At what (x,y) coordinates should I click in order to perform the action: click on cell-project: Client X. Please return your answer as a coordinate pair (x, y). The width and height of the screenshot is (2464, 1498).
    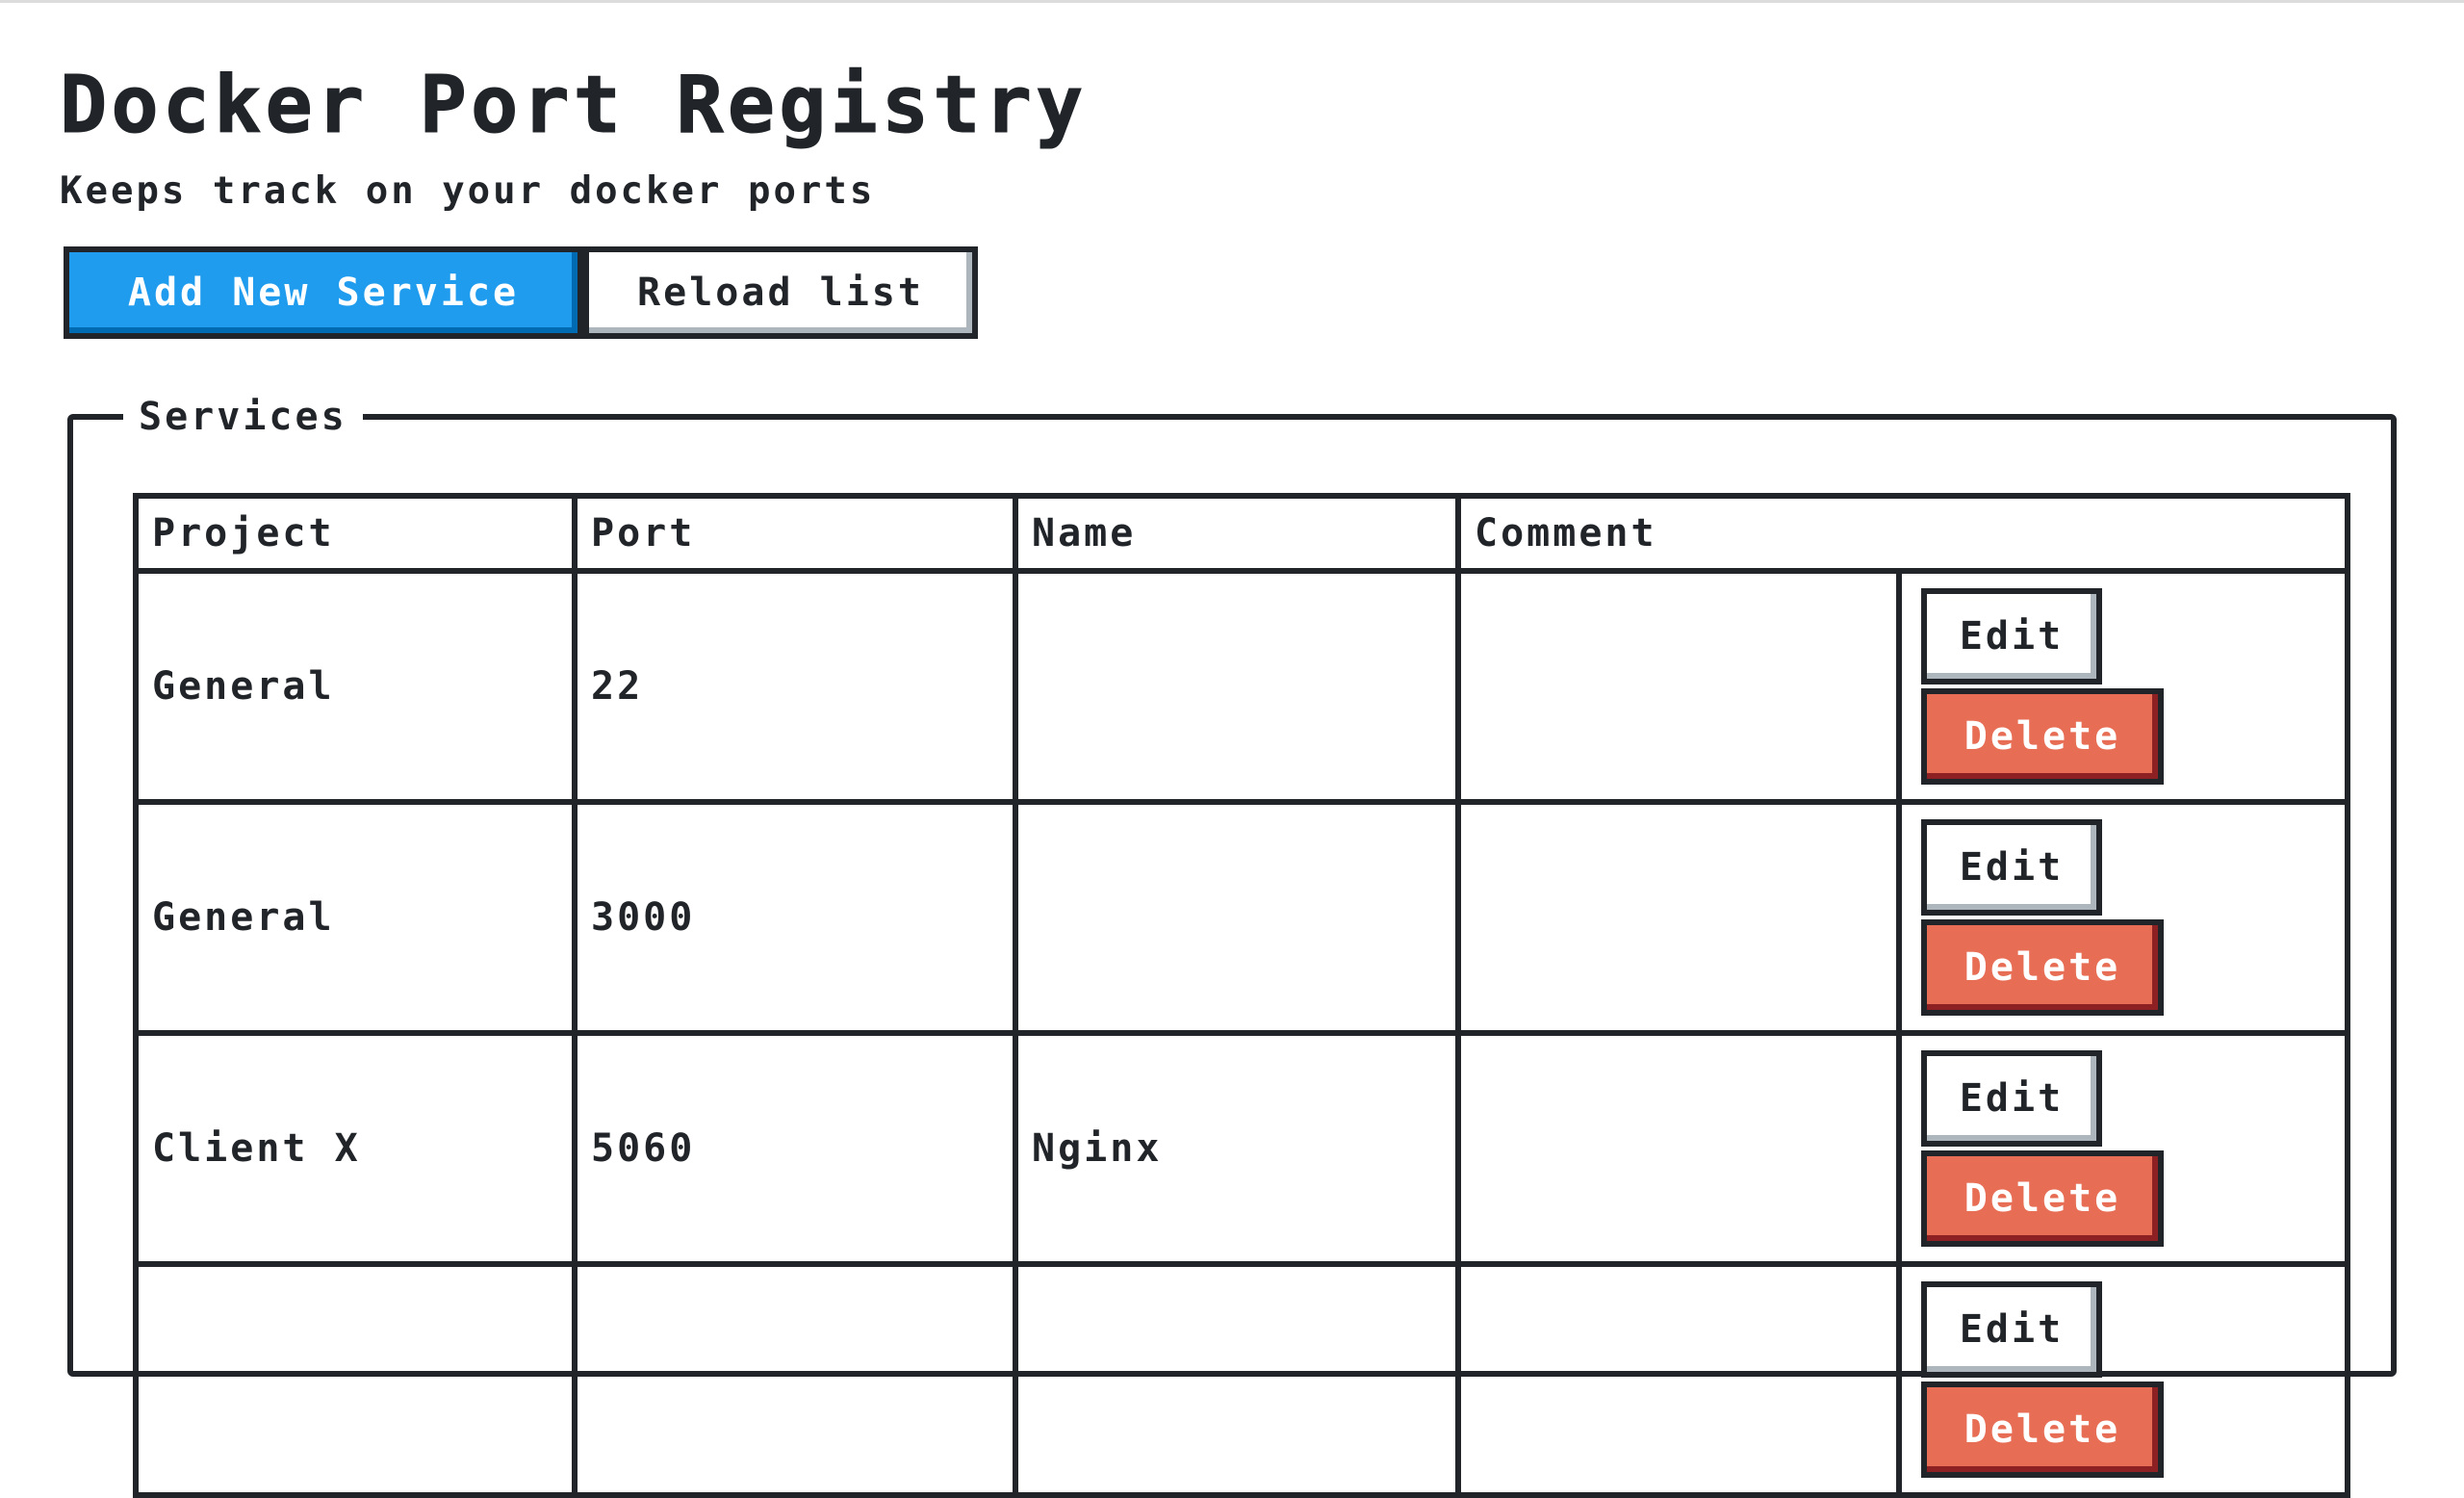
    Looking at the image, I should click on (355, 1148).